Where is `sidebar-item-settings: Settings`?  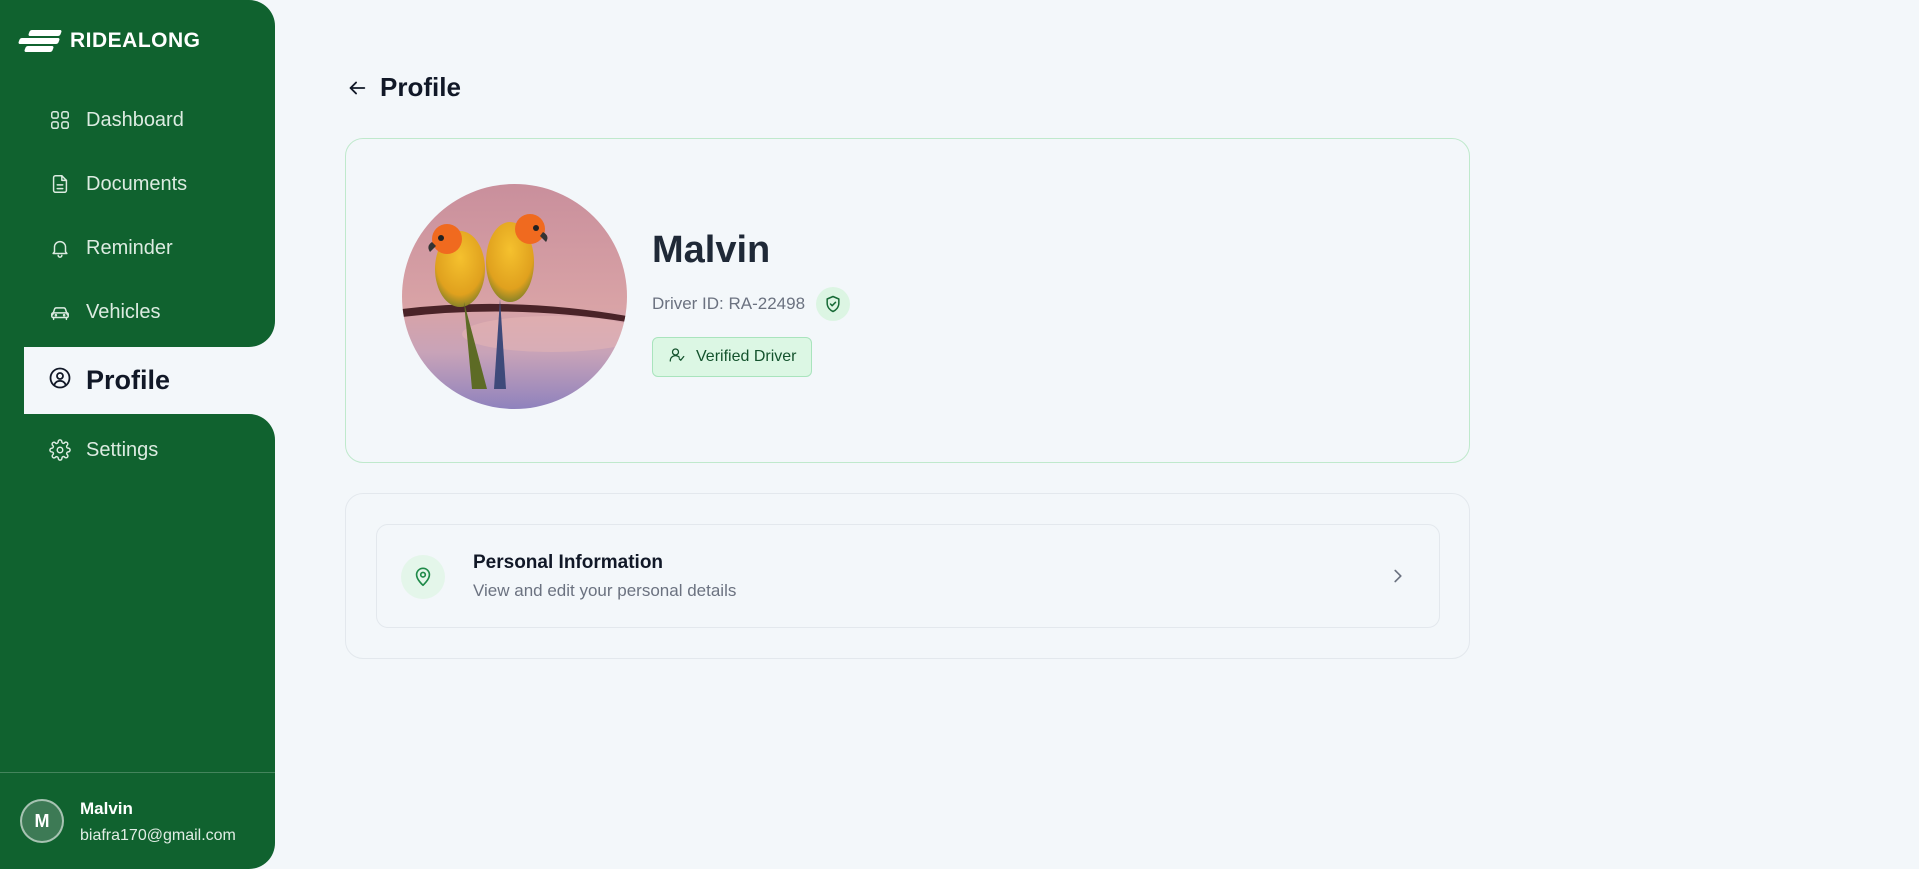
sidebar-item-settings: Settings is located at coordinates (103, 450).